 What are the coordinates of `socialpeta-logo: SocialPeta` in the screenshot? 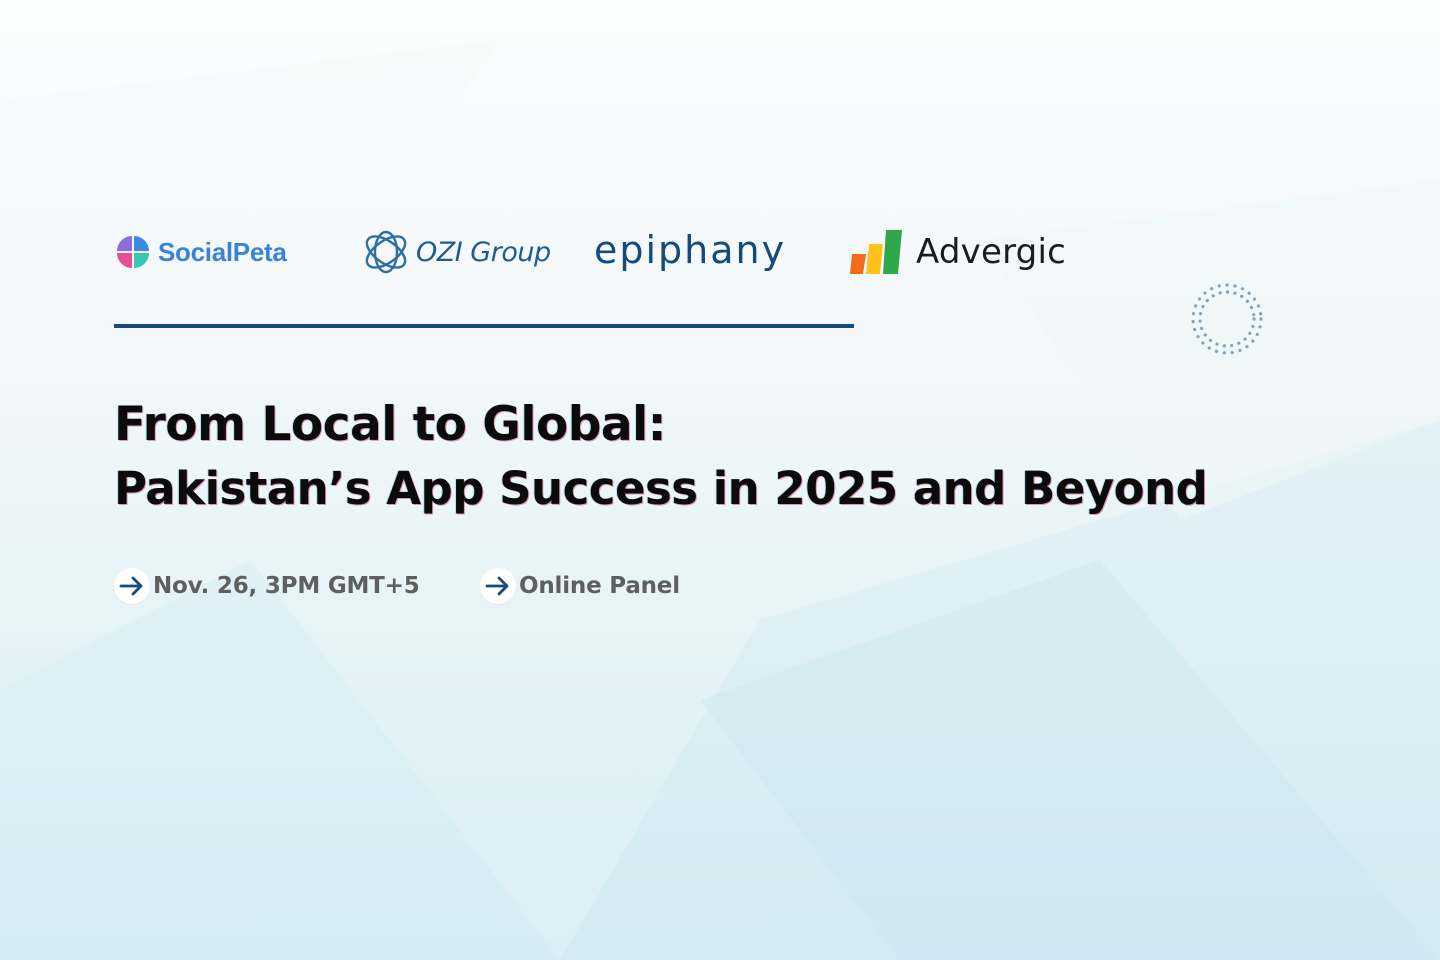 It's located at (201, 252).